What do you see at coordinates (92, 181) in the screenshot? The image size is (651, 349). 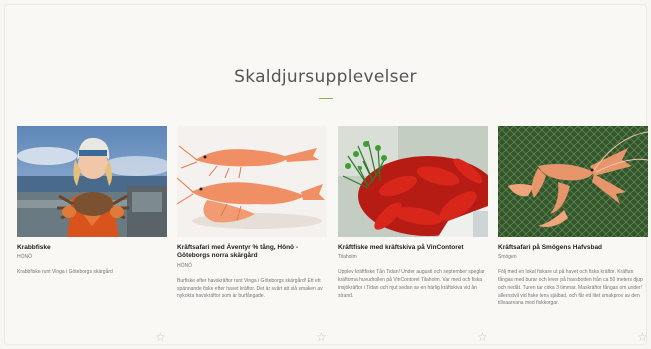 I see `card-image-woman-holding-crab` at bounding box center [92, 181].